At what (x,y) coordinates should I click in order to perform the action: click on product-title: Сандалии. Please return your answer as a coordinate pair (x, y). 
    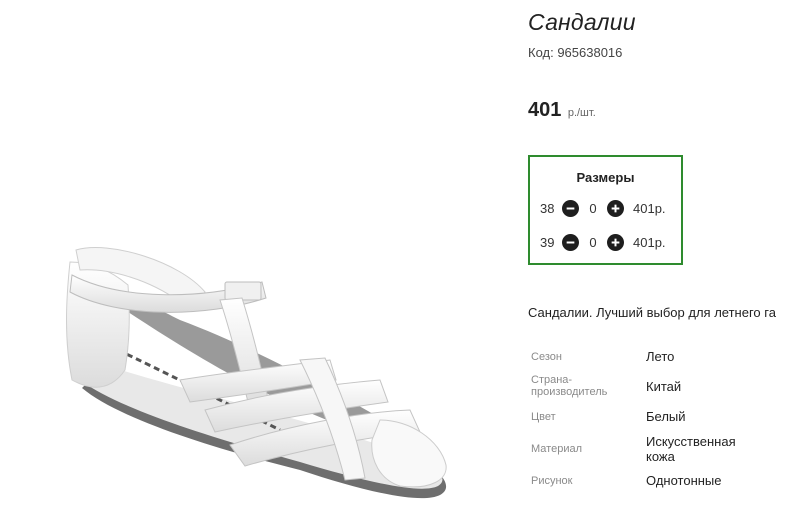
    Looking at the image, I should click on (582, 22).